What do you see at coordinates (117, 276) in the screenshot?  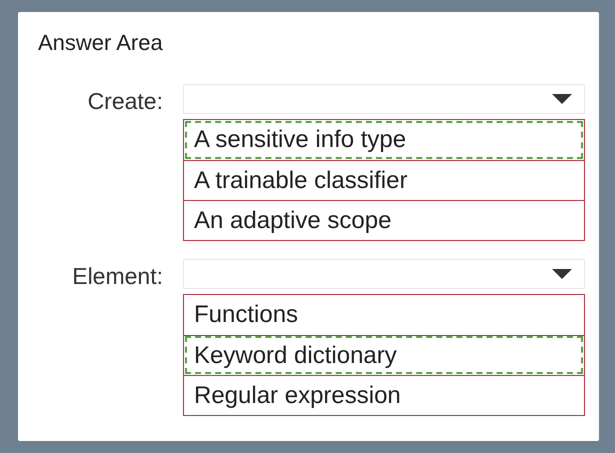 I see `field-label: Element:` at bounding box center [117, 276].